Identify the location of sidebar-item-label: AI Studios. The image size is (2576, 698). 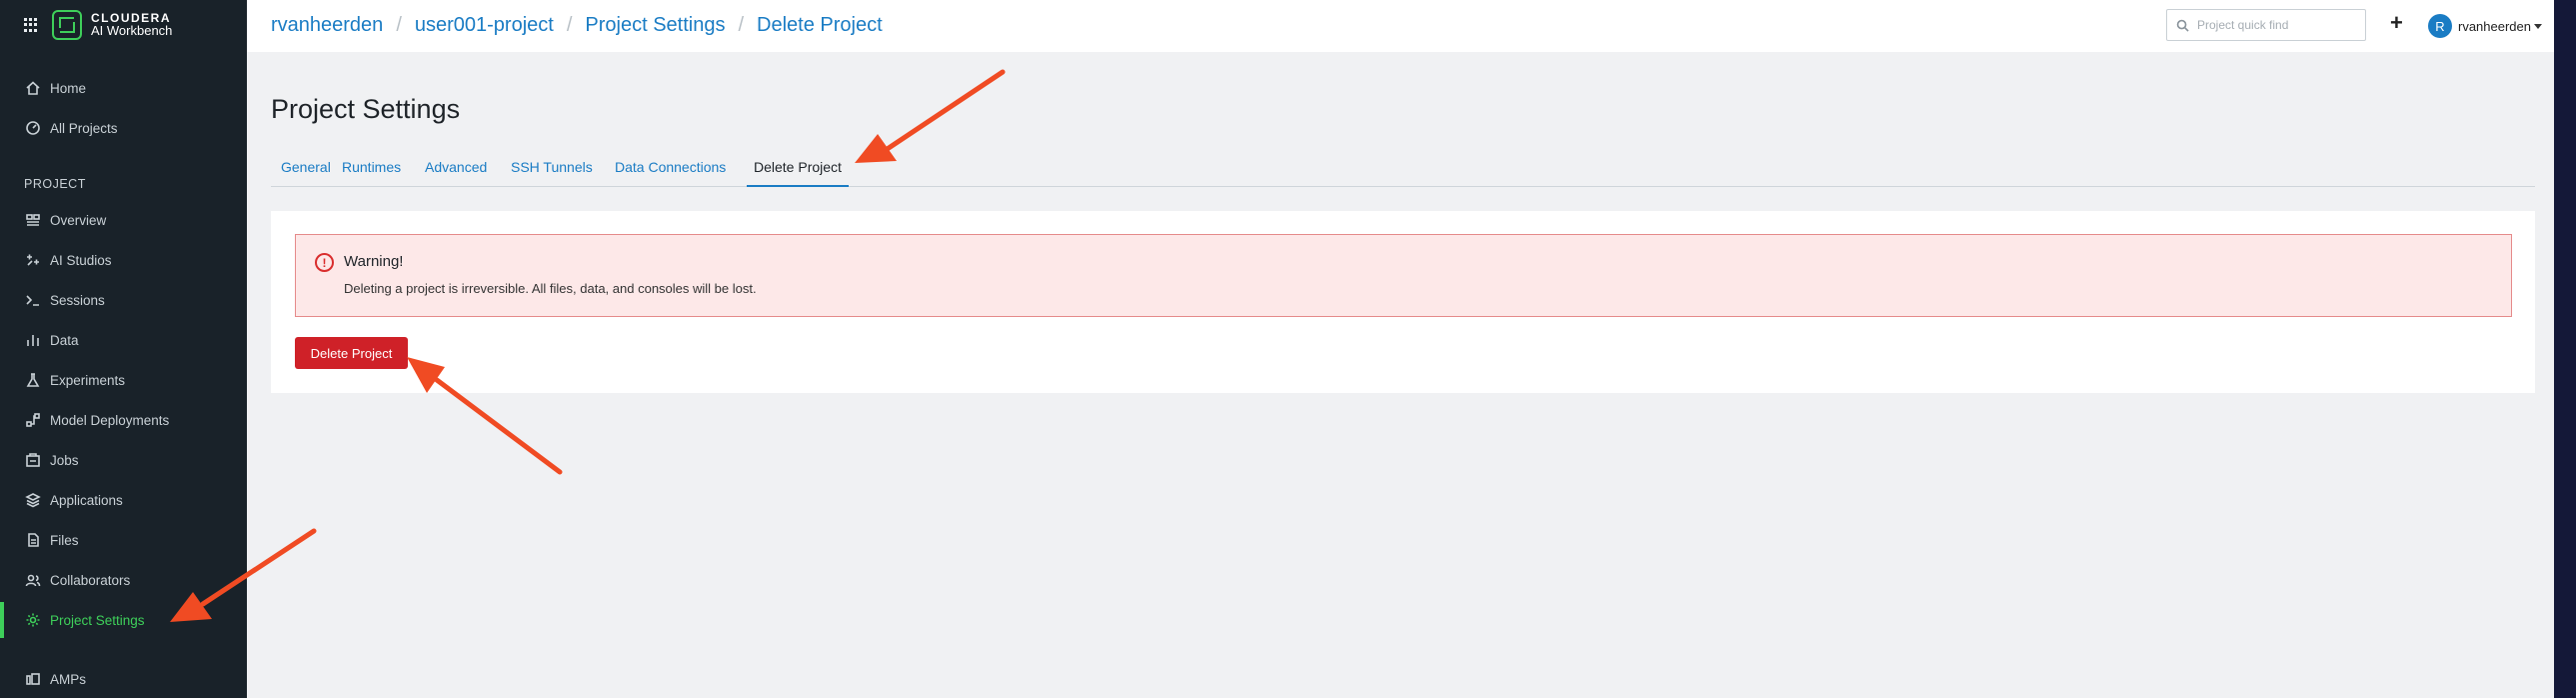
(81, 260).